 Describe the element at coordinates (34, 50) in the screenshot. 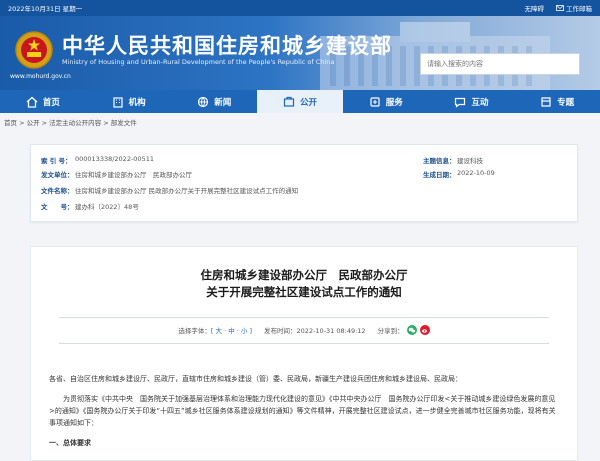

I see `national-emblem-icon` at that location.